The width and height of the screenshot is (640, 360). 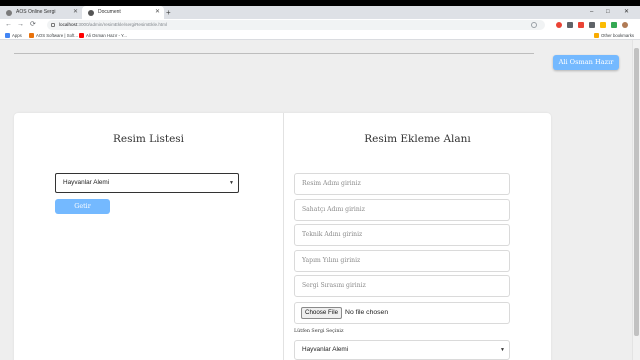 What do you see at coordinates (617, 35) in the screenshot?
I see `bookmark-label: Other bookmarks` at bounding box center [617, 35].